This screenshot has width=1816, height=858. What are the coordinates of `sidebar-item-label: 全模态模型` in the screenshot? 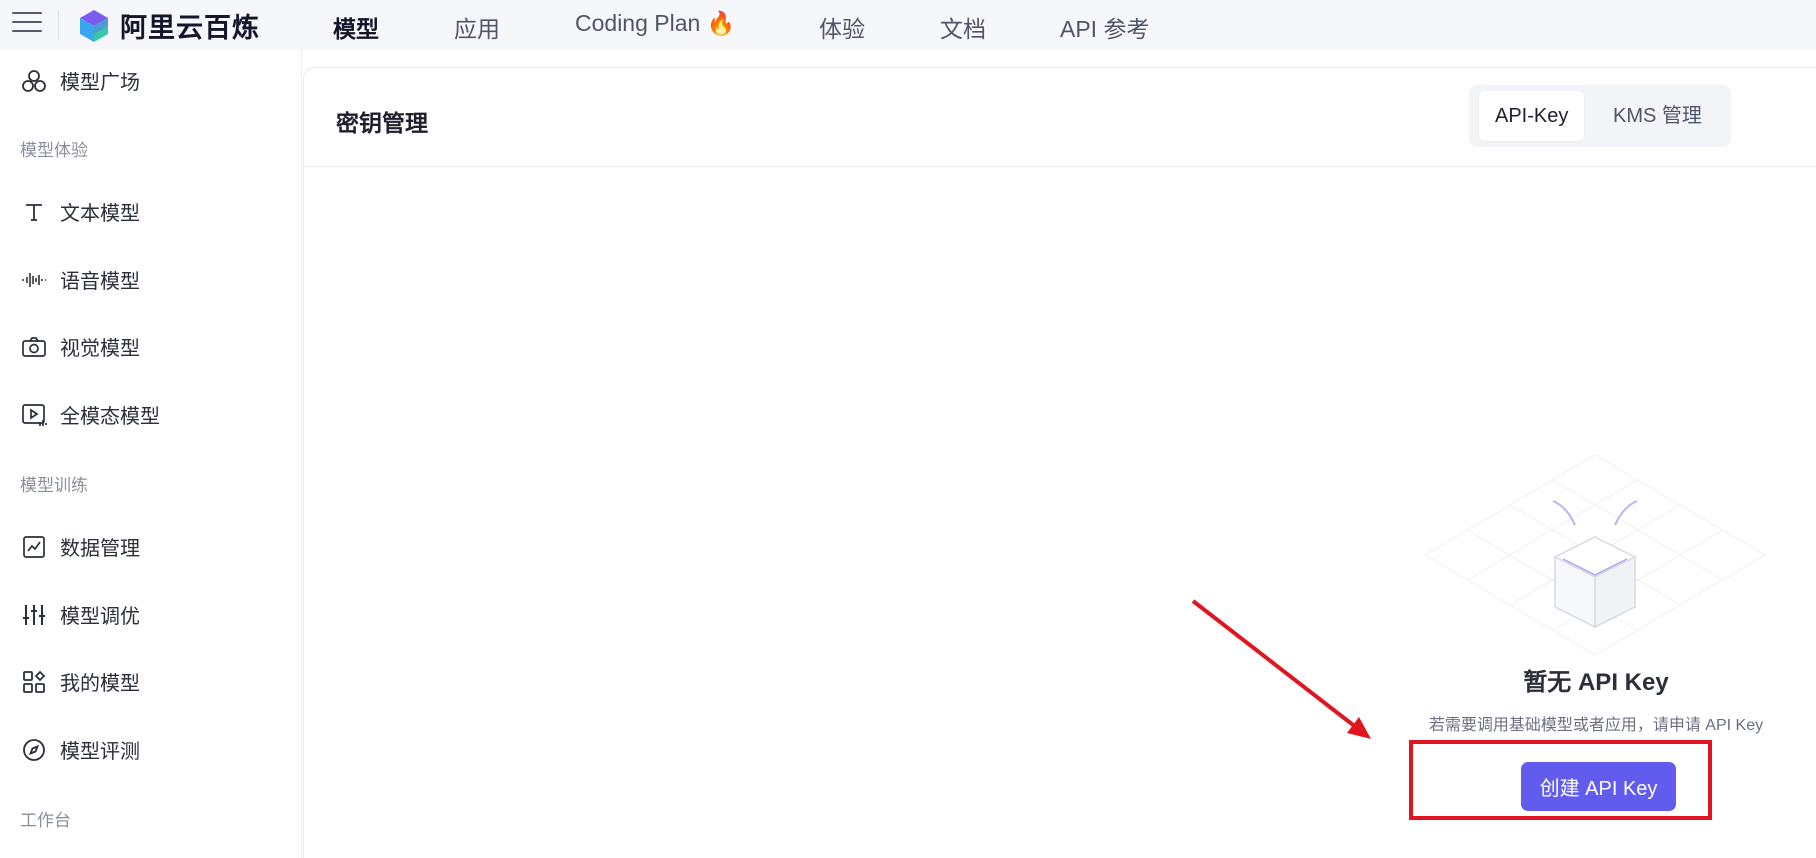 It's located at (110, 417).